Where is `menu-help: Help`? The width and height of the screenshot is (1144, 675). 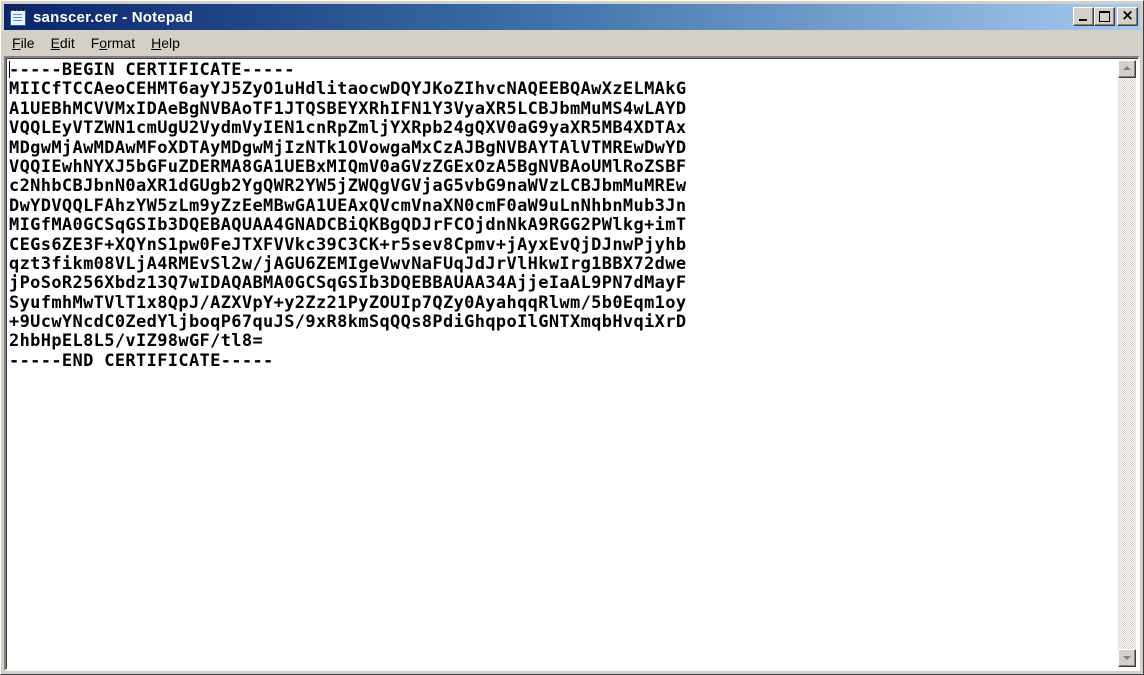
menu-help: Help is located at coordinates (165, 43).